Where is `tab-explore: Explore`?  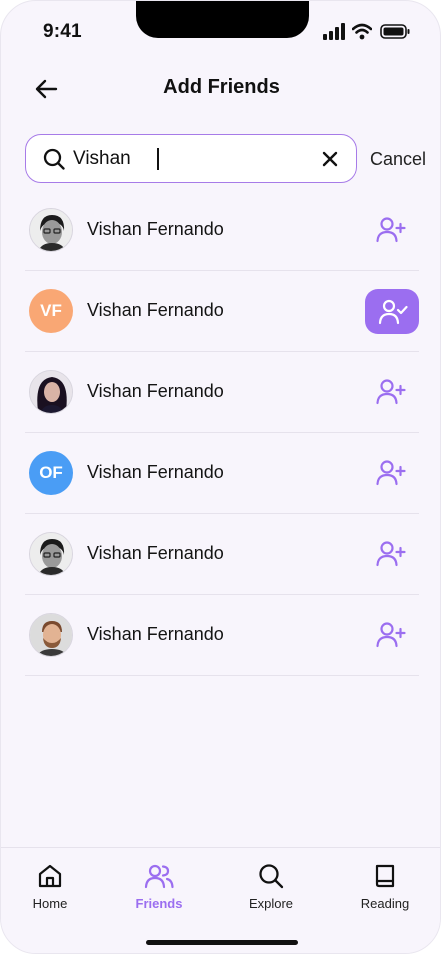 tab-explore: Explore is located at coordinates (271, 886).